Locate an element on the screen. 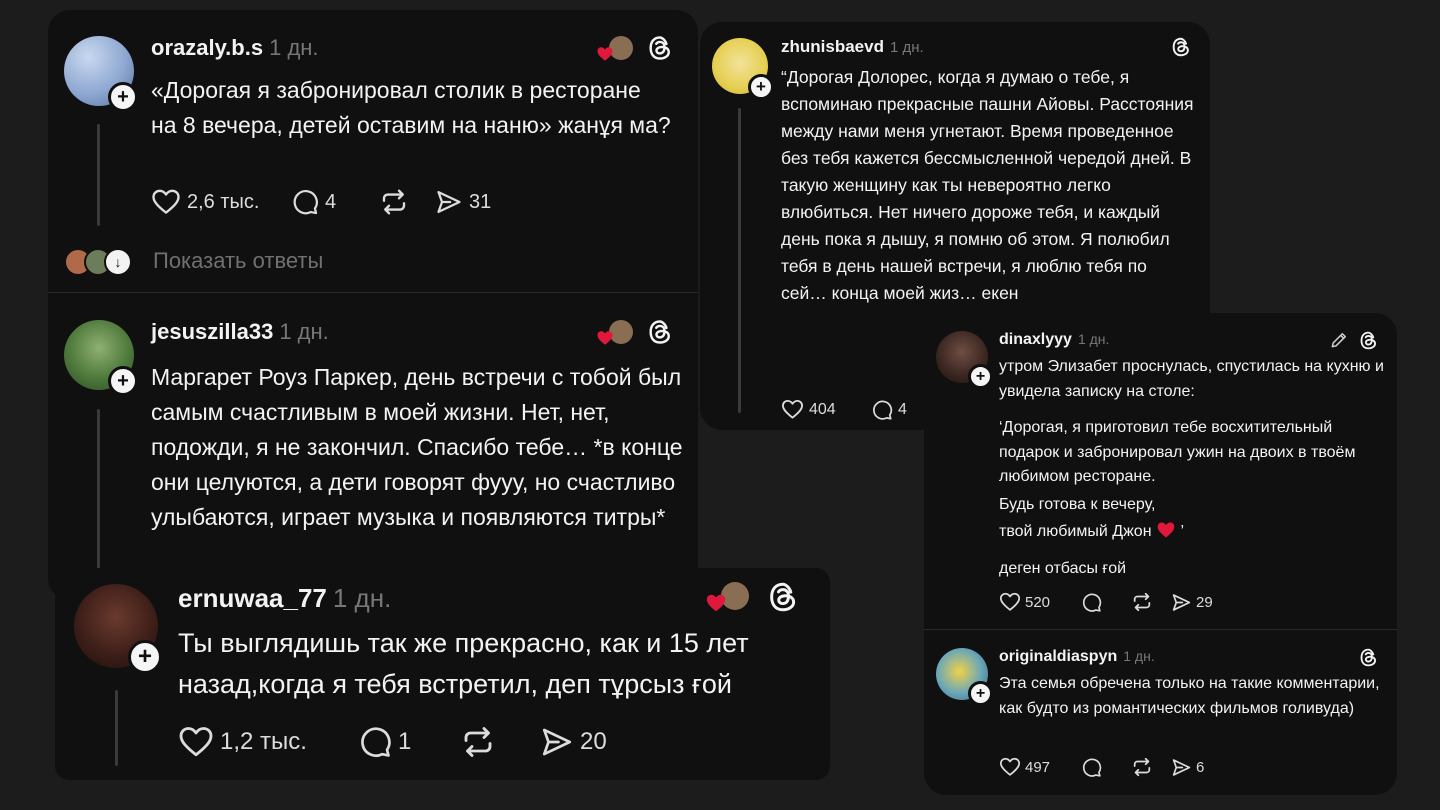 This screenshot has width=1440, height=810. post-actions: 497 6 is located at coordinates (1101, 767).